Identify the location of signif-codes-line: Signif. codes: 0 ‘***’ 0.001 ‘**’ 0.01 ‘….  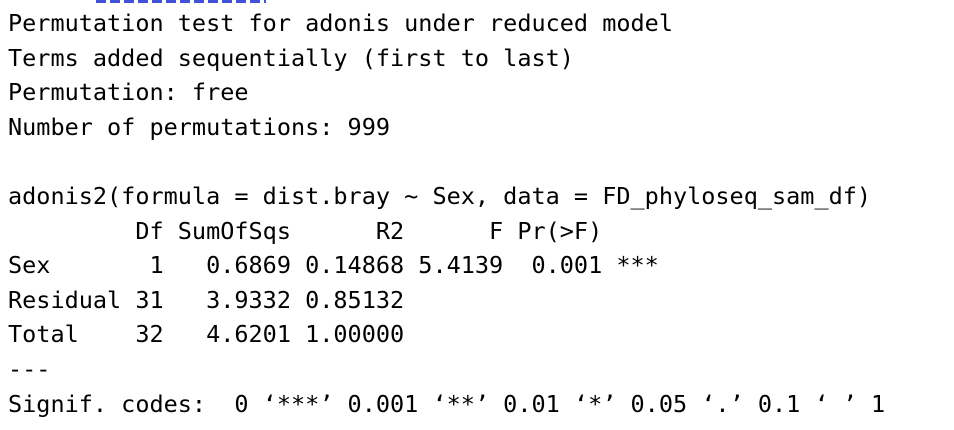
(447, 403).